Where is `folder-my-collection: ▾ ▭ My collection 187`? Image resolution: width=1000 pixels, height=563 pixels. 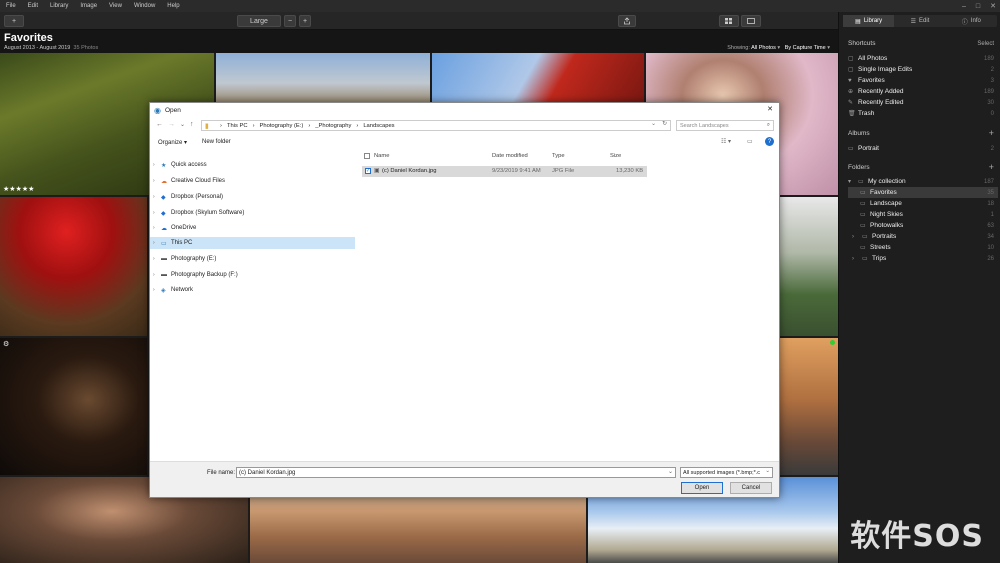
folder-my-collection: ▾ ▭ My collection 187 is located at coordinates (923, 181).